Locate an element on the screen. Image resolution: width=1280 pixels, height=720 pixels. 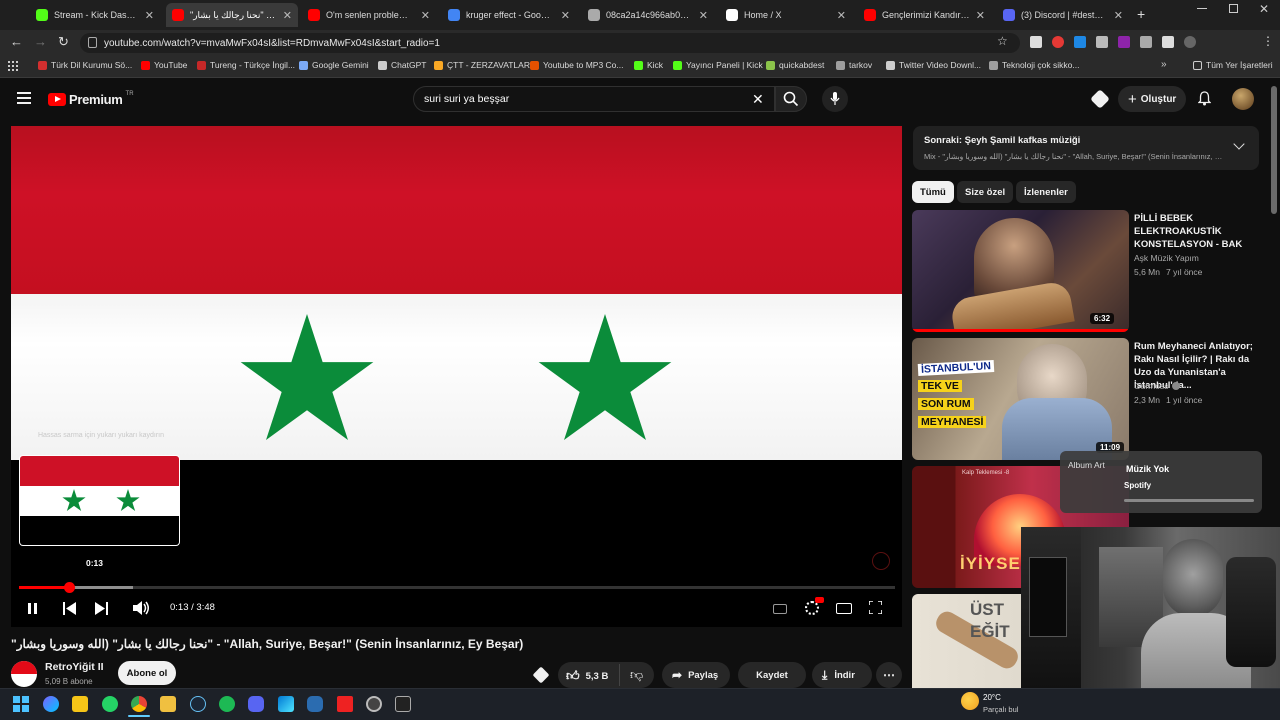
premium-action-icon is located at coordinates (541, 675).